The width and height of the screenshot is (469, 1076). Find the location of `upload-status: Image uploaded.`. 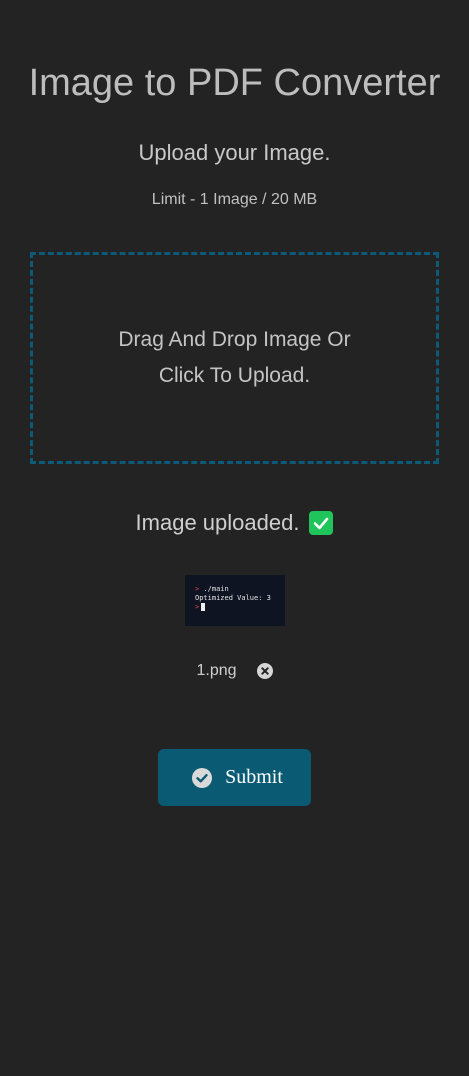

upload-status: Image uploaded. is located at coordinates (234, 523).